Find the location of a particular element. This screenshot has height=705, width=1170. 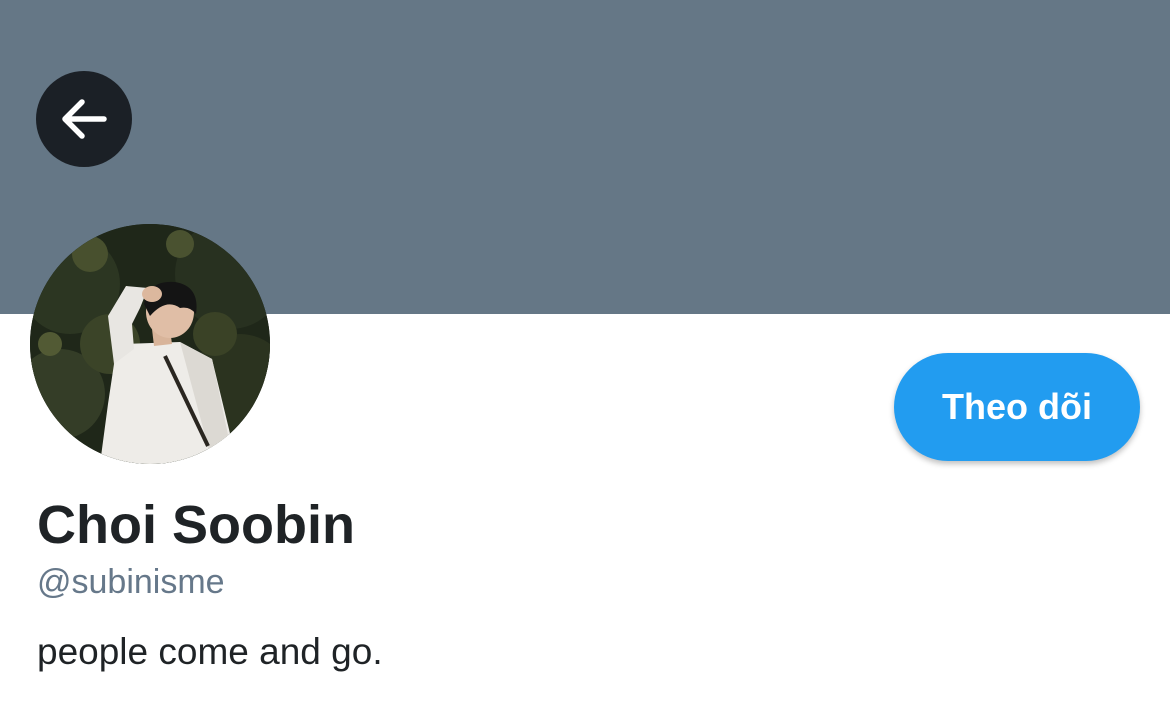

profile-handle: @subinisme is located at coordinates (131, 582).